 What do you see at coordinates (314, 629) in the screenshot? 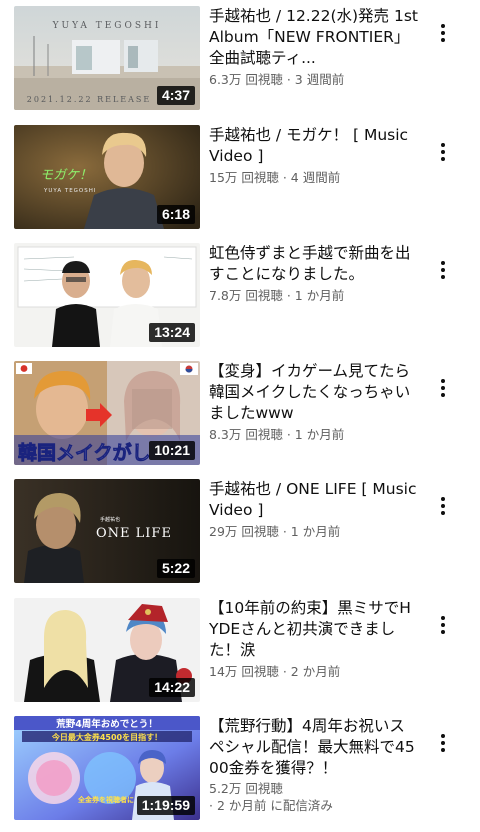
I see `video-title: 【10年前の約束】黒ミサでHYDEさんと初共演できました！涙` at bounding box center [314, 629].